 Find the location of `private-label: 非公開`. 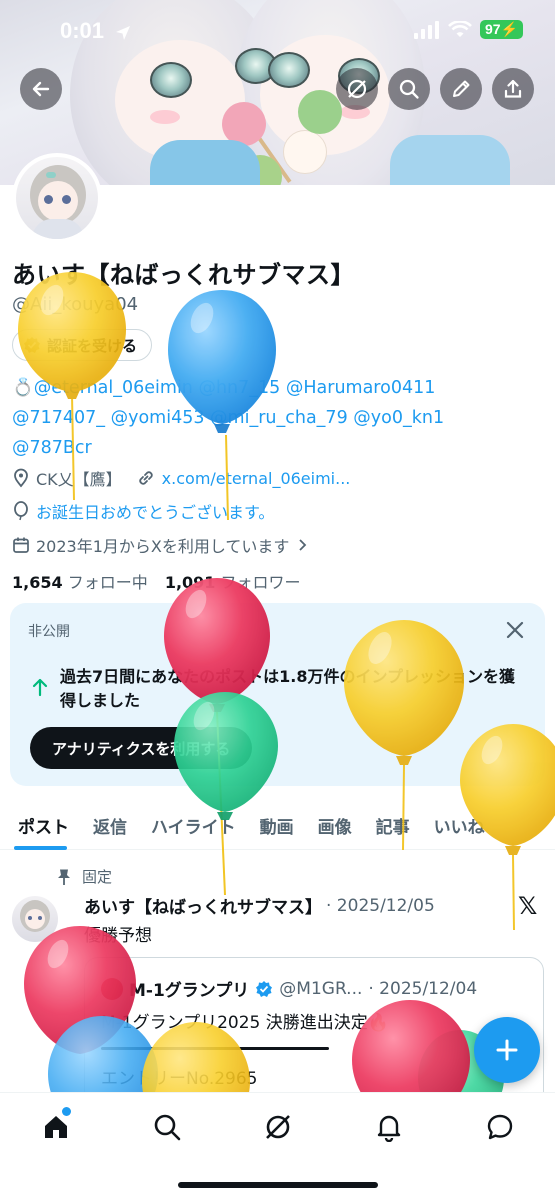

private-label: 非公開 is located at coordinates (49, 632).